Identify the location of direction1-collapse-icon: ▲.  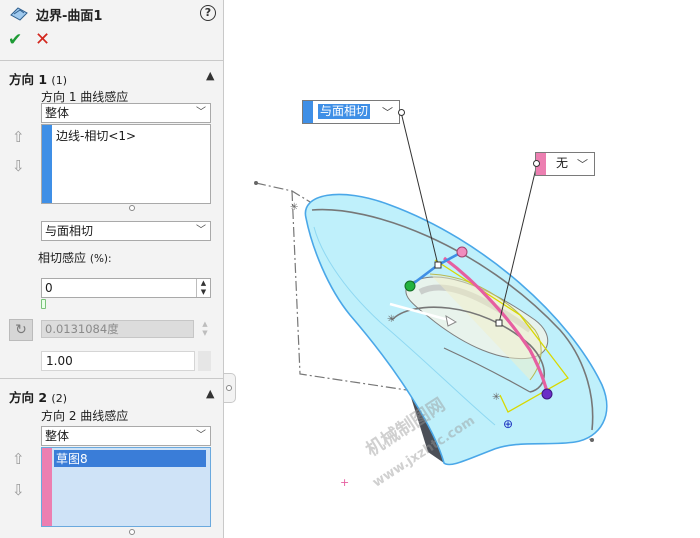
(210, 75).